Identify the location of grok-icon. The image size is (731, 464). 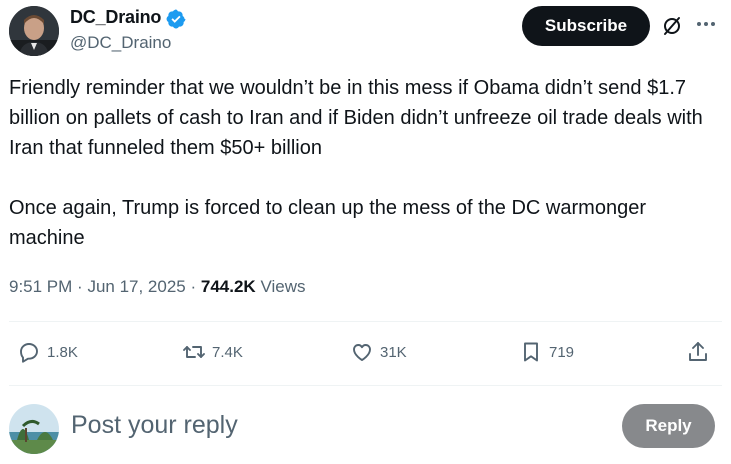
(672, 26).